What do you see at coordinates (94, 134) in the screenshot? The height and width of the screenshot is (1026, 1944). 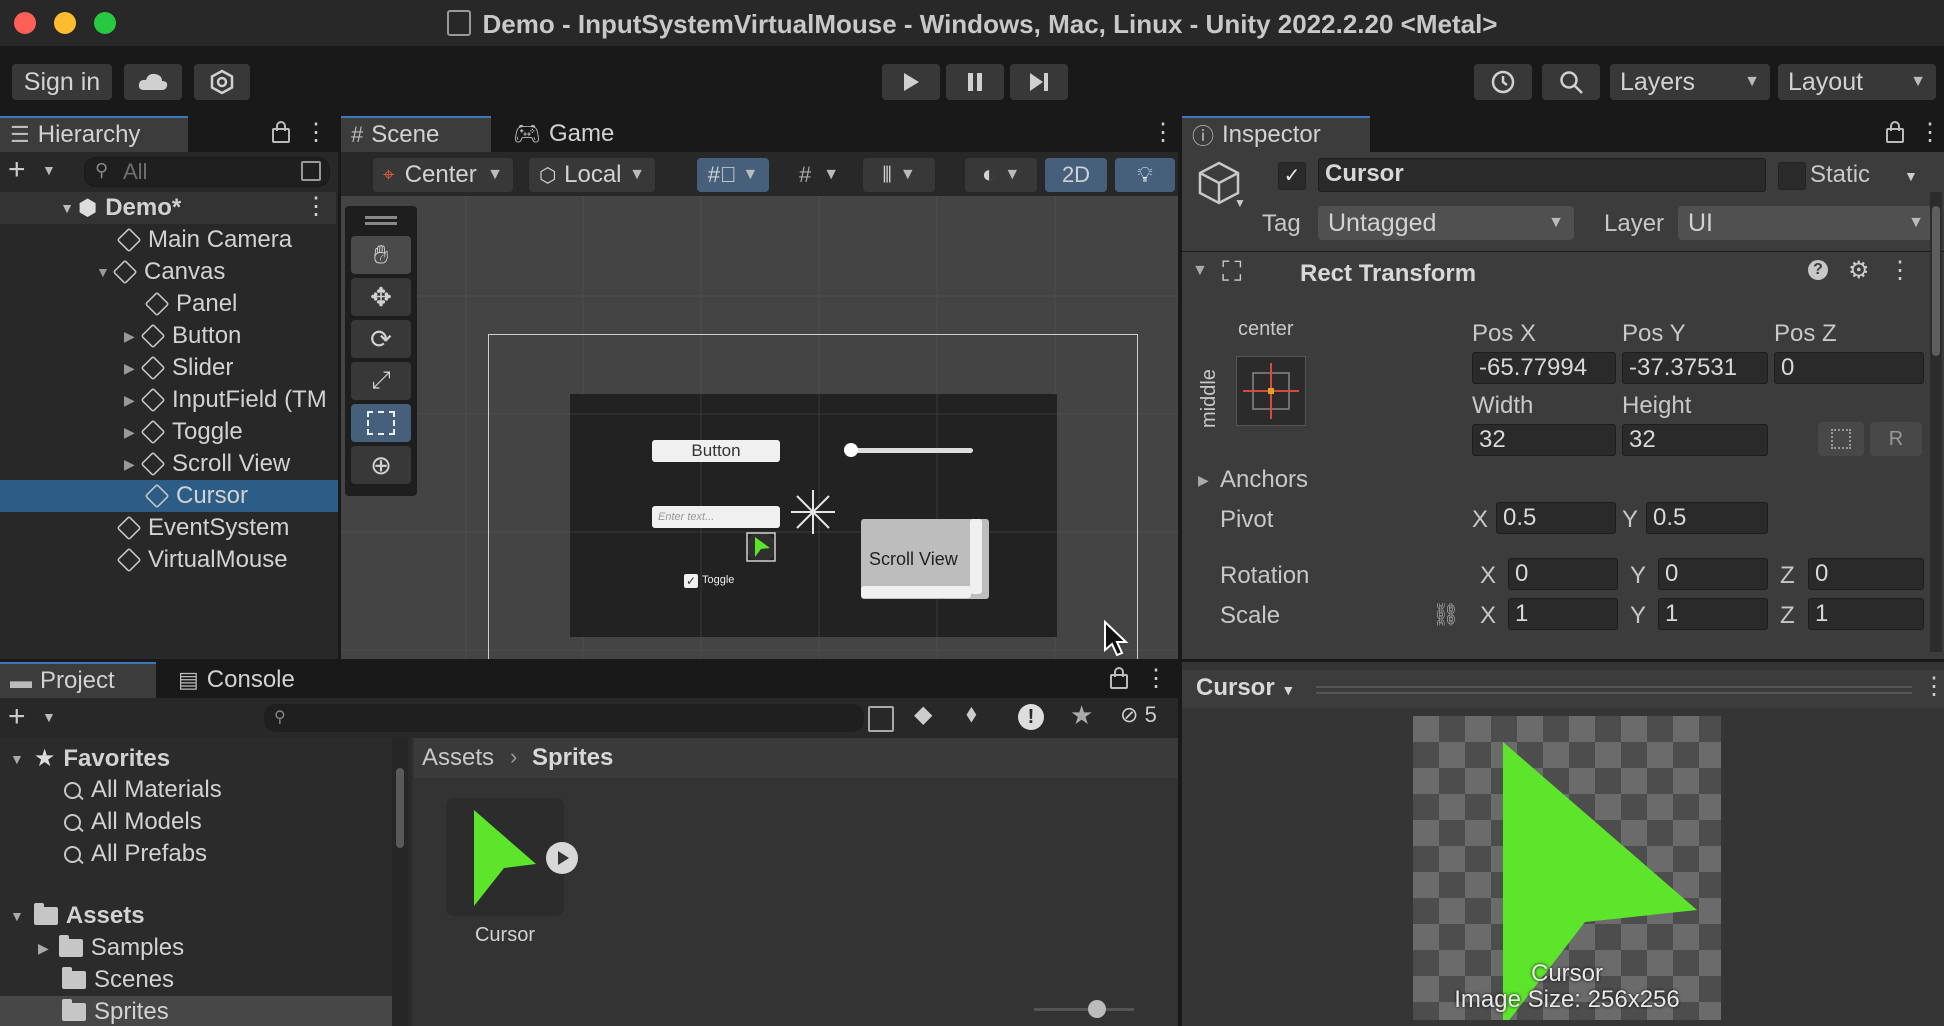 I see `tab-hierarchy: ☰ Hierarchy` at bounding box center [94, 134].